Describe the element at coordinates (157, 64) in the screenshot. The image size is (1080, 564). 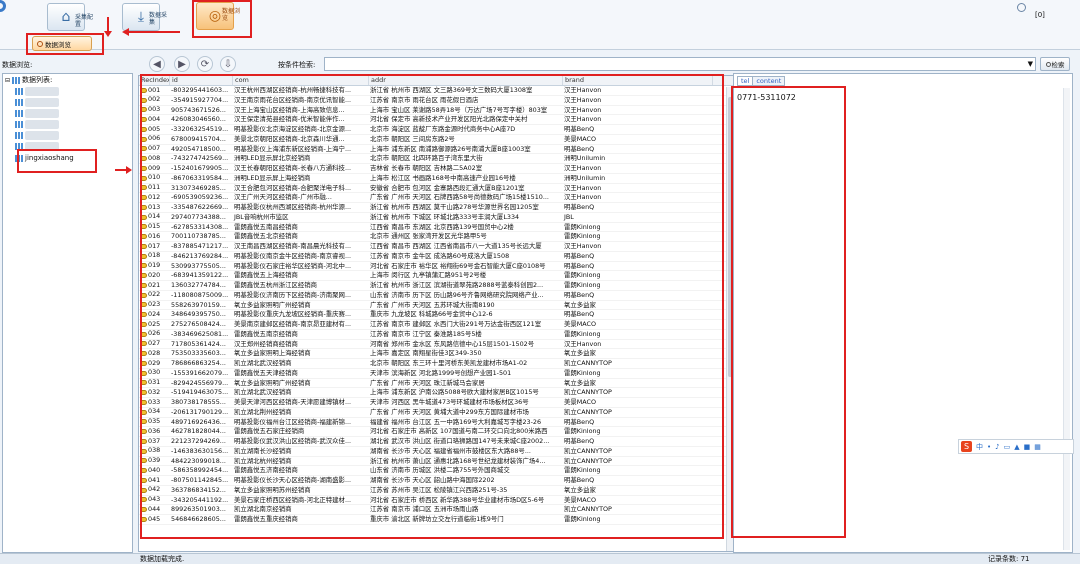
I see `back-icon: ◀` at that location.